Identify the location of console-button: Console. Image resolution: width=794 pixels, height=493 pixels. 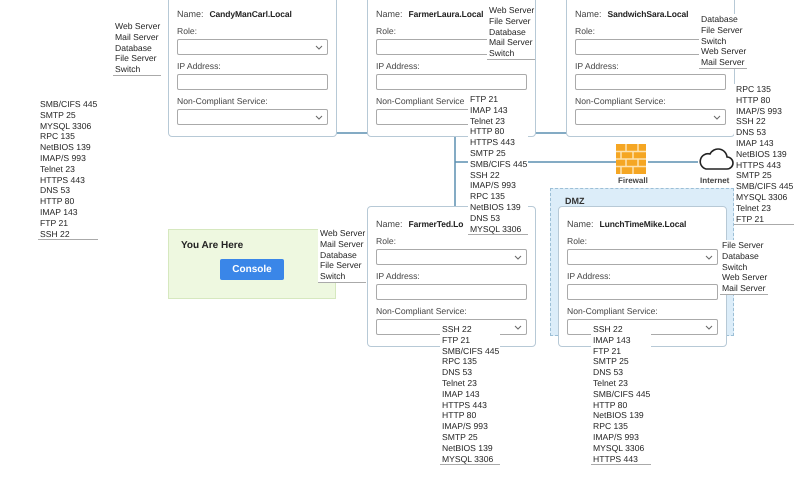
(252, 269).